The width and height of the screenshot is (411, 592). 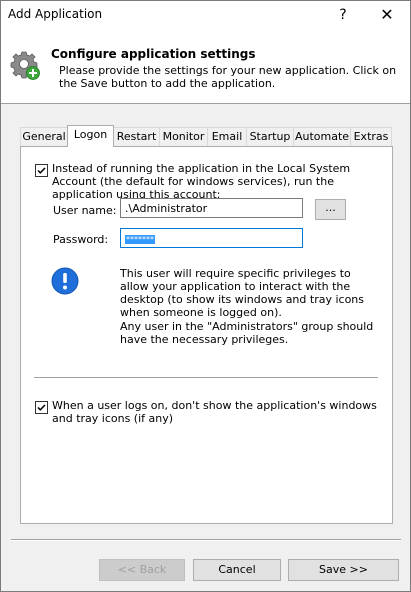 I want to click on tab-monitor: Monitor, so click(x=183, y=136).